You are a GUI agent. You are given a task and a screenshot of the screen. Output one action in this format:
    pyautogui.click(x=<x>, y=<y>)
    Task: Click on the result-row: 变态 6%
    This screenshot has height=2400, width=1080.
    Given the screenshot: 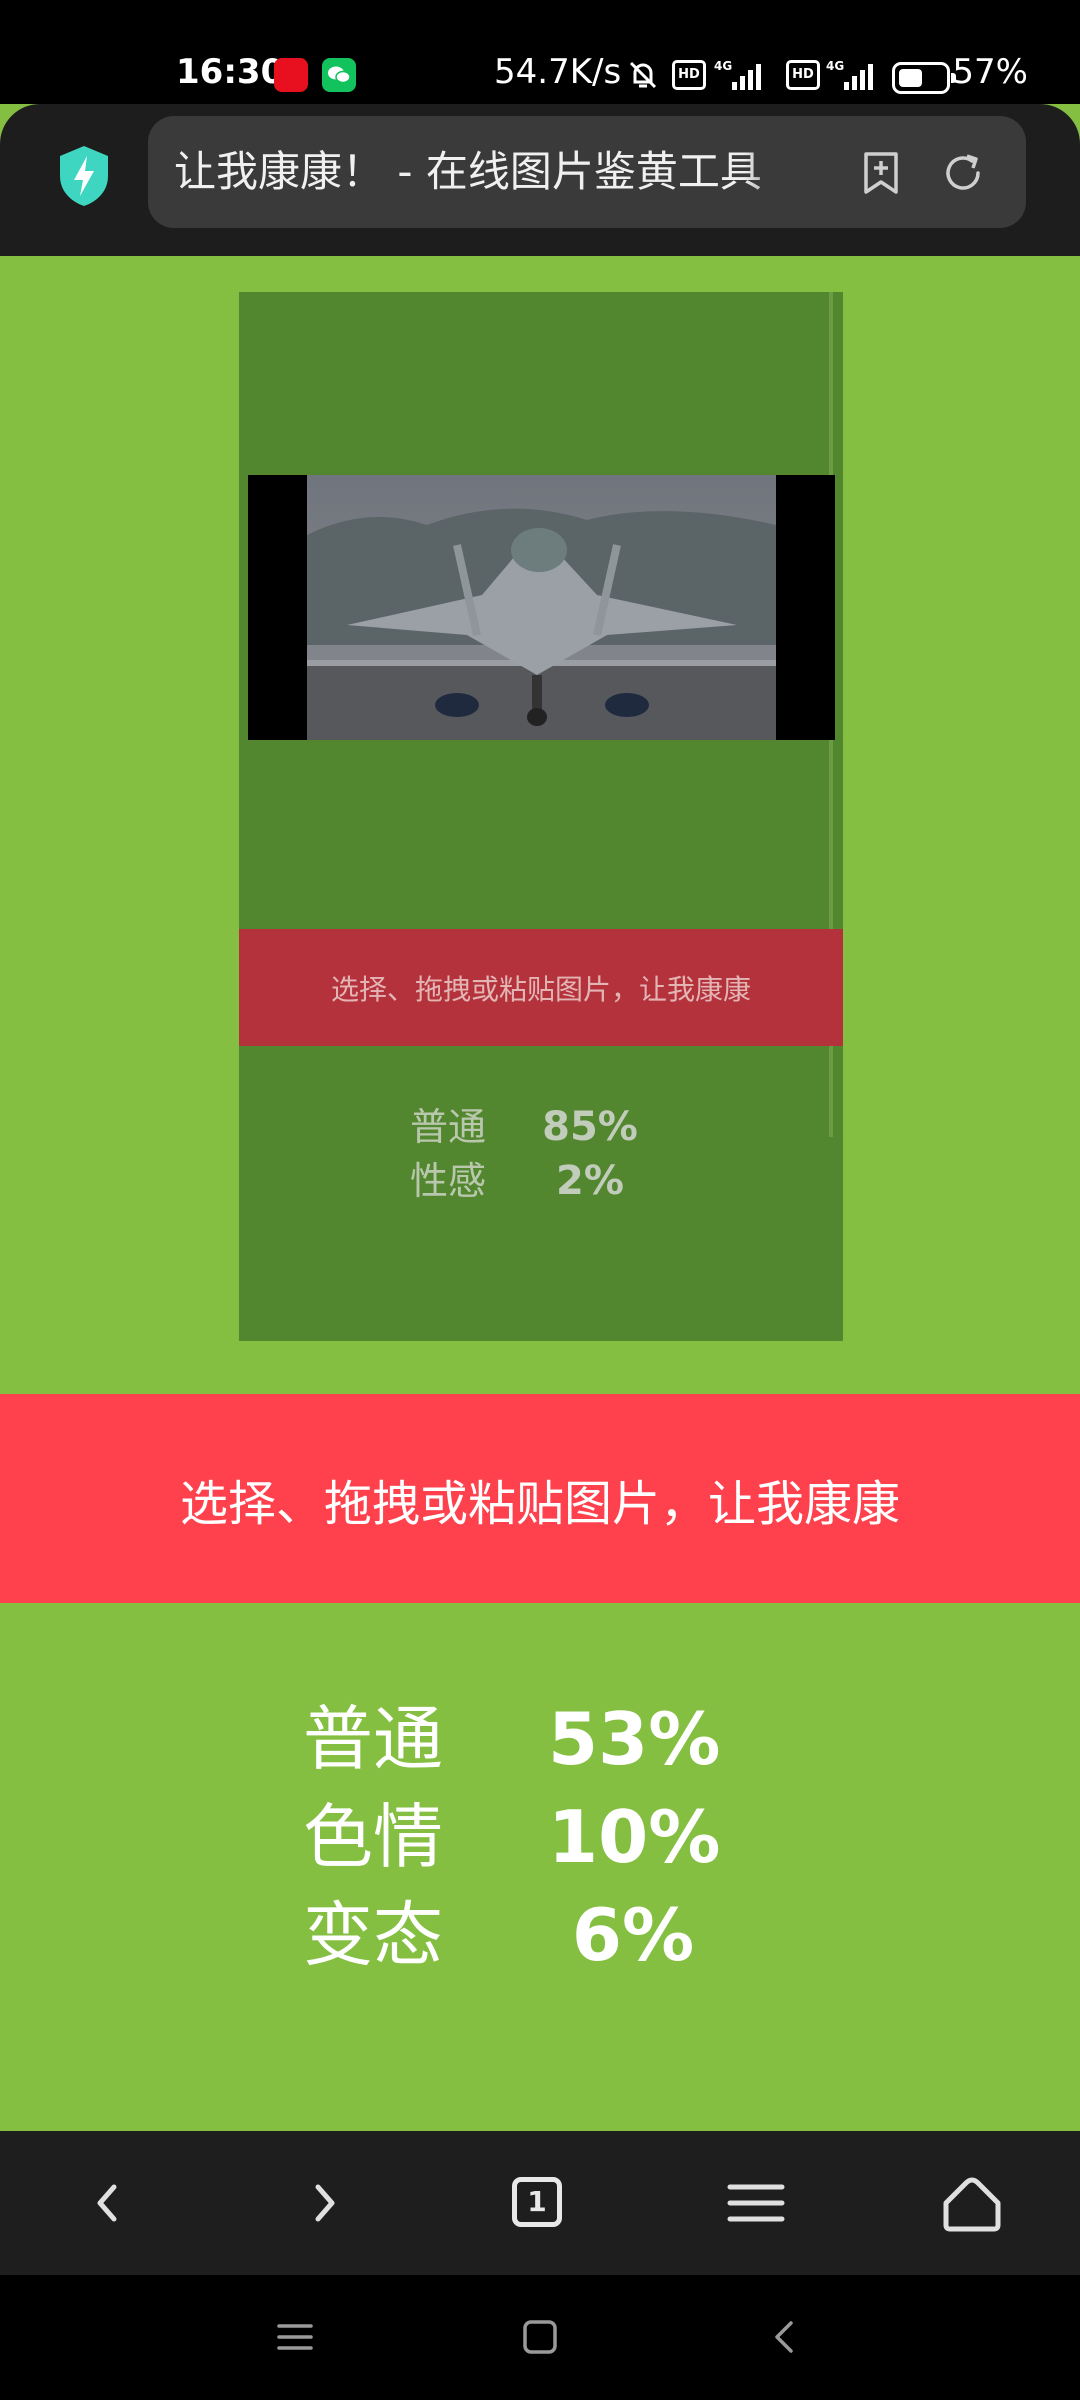 What is the action you would take?
    pyautogui.click(x=540, y=1935)
    